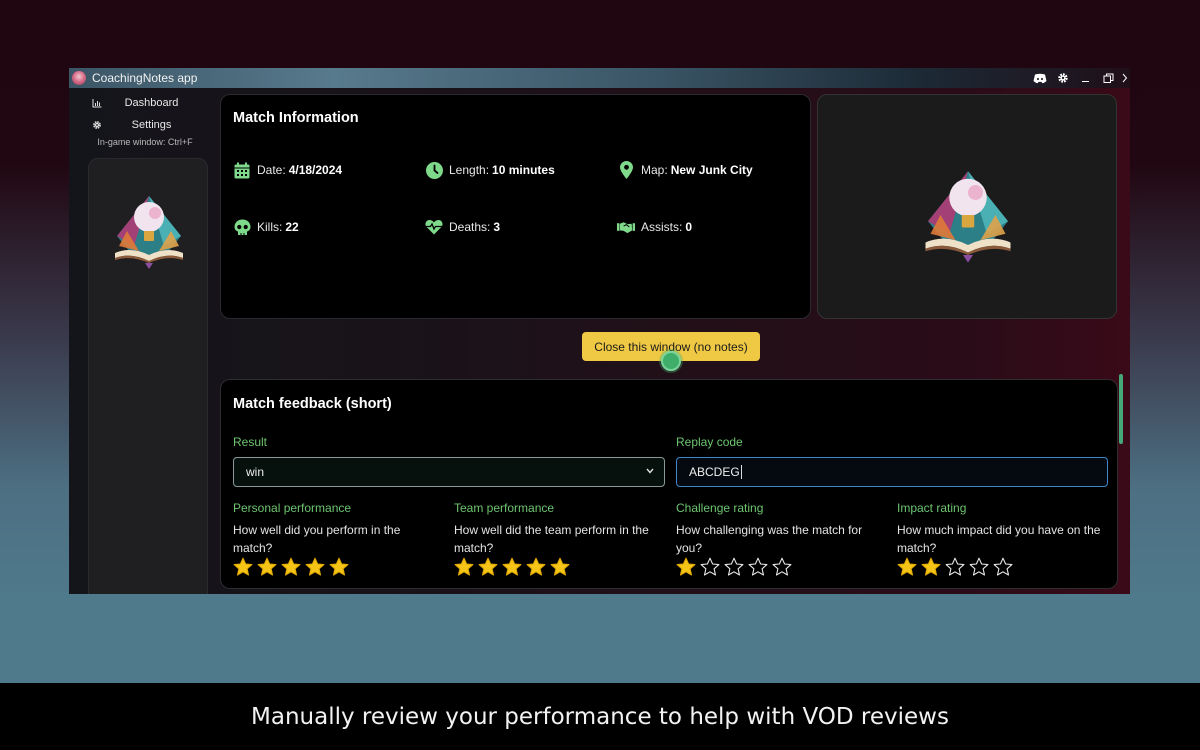 The image size is (1200, 750). I want to click on stat-label: Length:, so click(469, 170).